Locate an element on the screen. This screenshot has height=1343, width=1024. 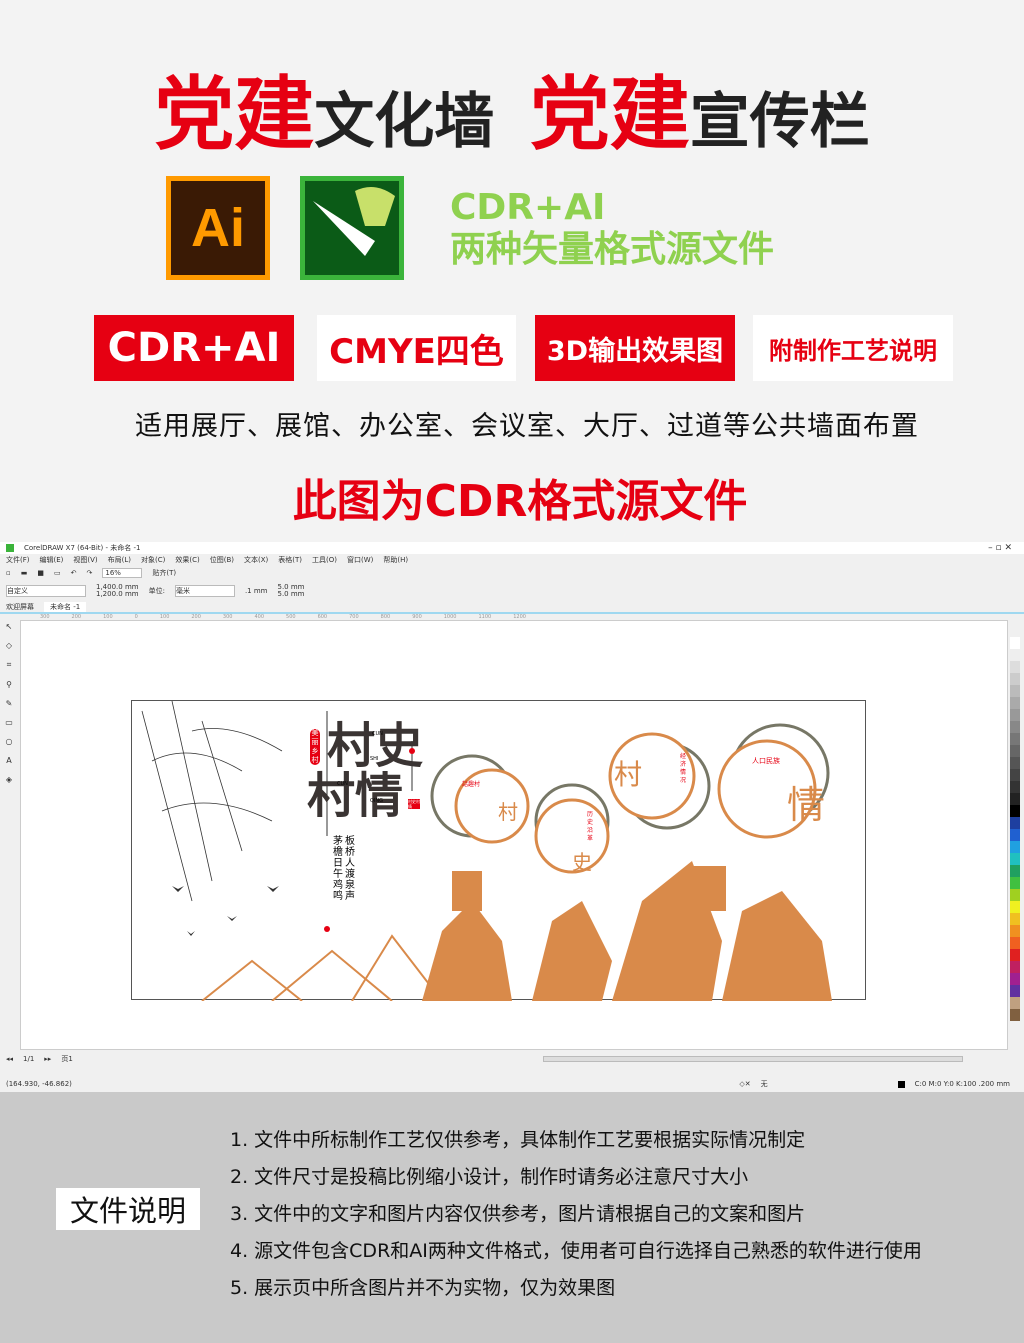
fill-status: 无 is located at coordinates (764, 1084).